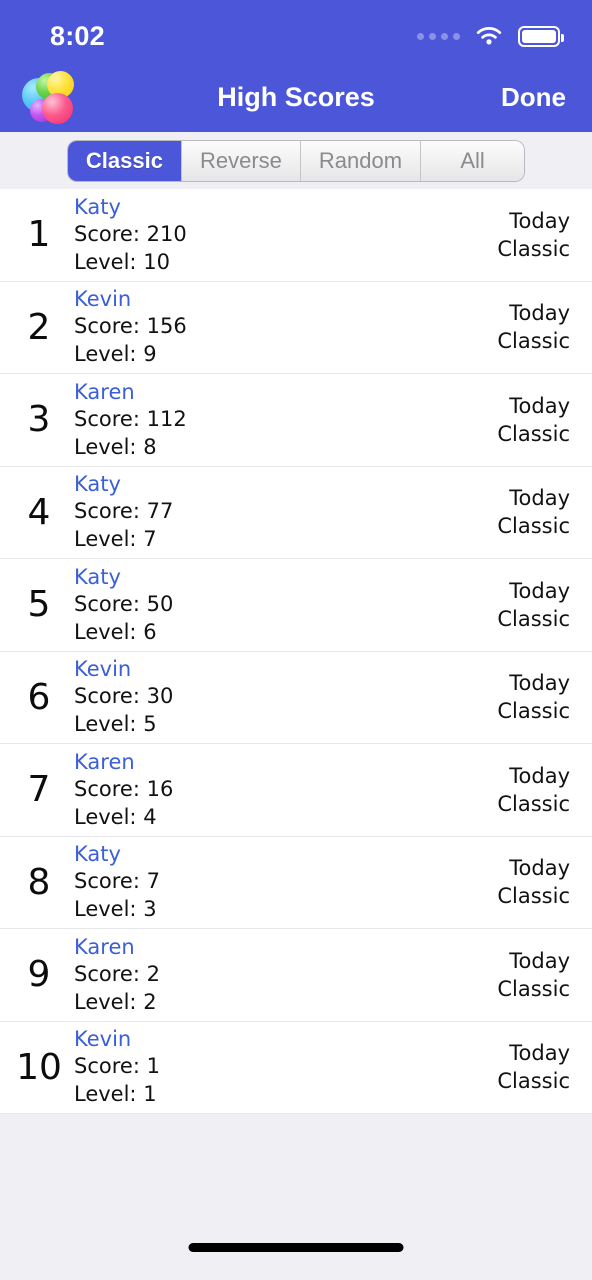 This screenshot has height=1280, width=592. What do you see at coordinates (472, 160) in the screenshot?
I see `segment-all: All` at bounding box center [472, 160].